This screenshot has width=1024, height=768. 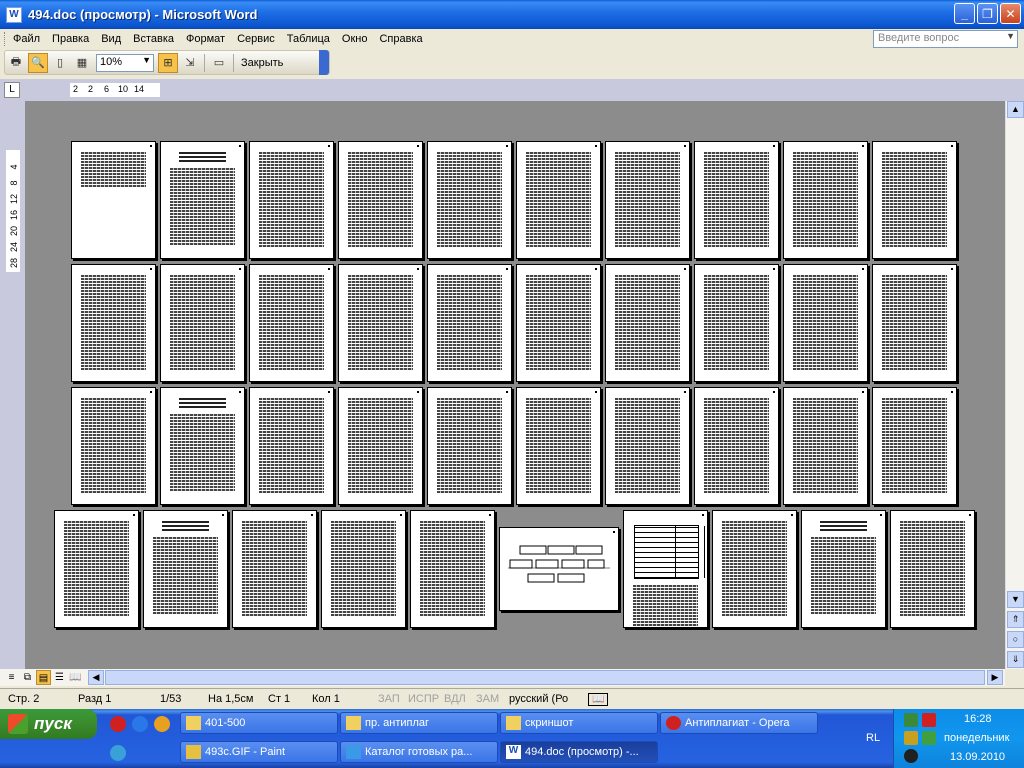 I want to click on horizontal-scroll-thumb, so click(x=545, y=677).